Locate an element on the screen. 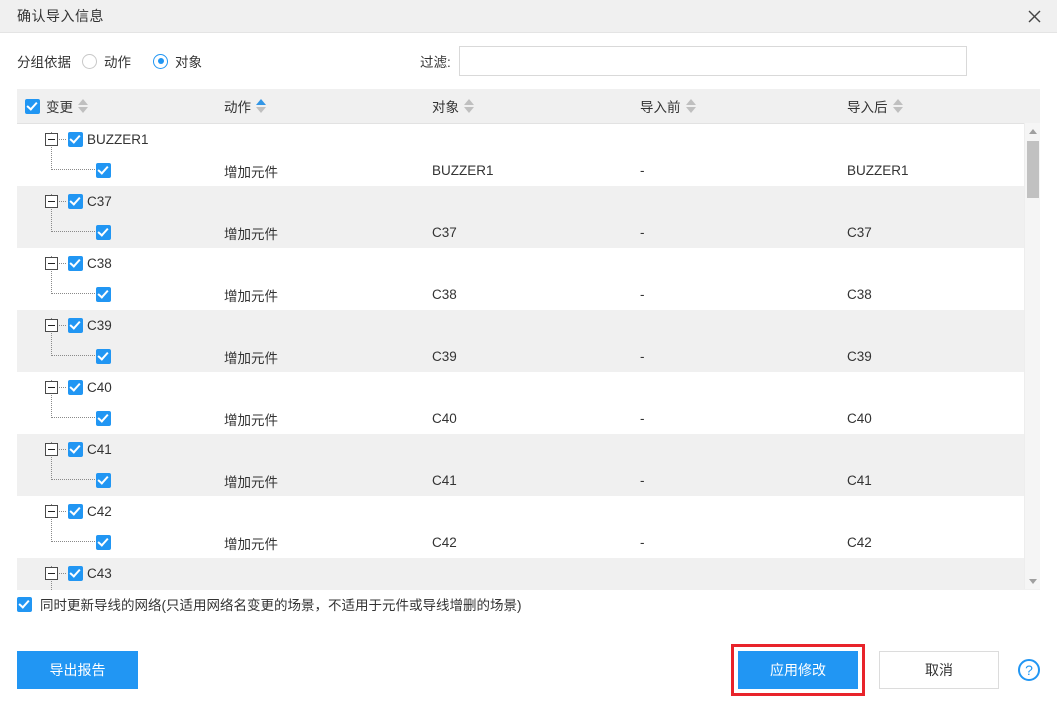  tree-child-row: 增加元件 C39 - C39 is located at coordinates (528, 356).